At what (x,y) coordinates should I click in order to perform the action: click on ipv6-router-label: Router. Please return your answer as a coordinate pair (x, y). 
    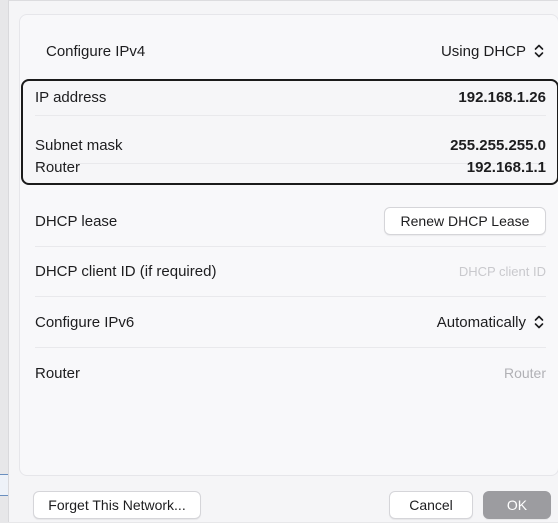
    Looking at the image, I should click on (58, 373).